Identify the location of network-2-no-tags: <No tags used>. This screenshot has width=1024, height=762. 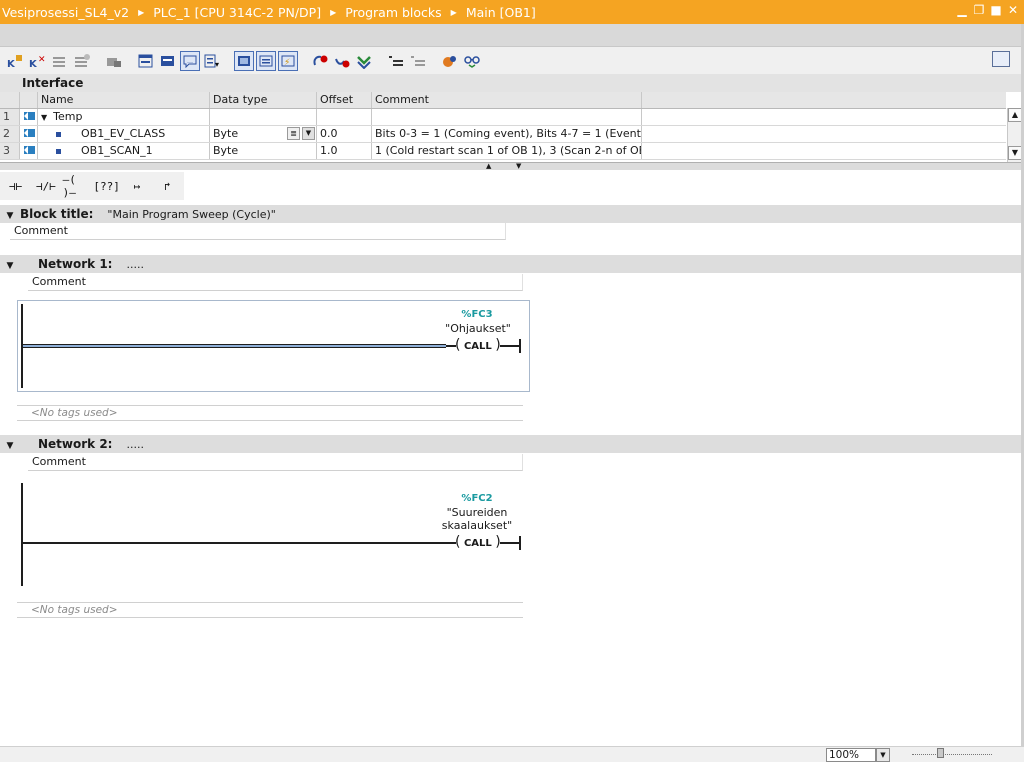
(270, 610).